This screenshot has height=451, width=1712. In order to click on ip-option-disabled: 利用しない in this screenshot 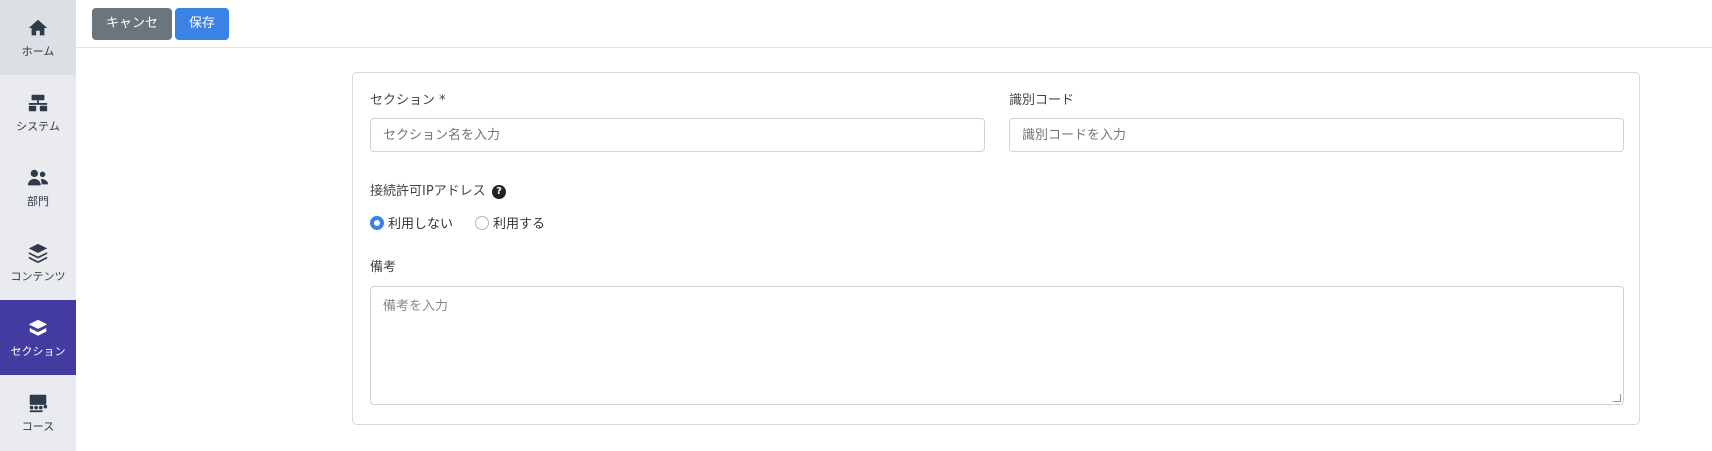, I will do `click(411, 222)`.